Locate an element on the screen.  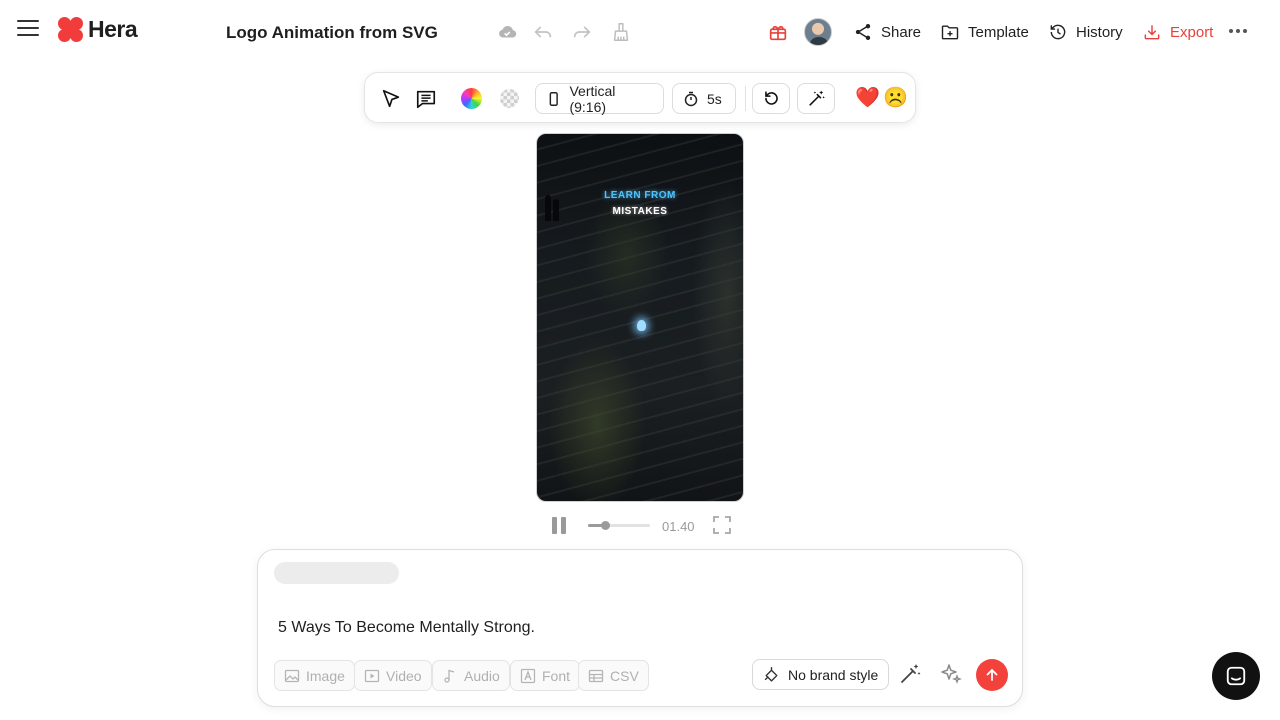
duration-select: 5s is located at coordinates (704, 98).